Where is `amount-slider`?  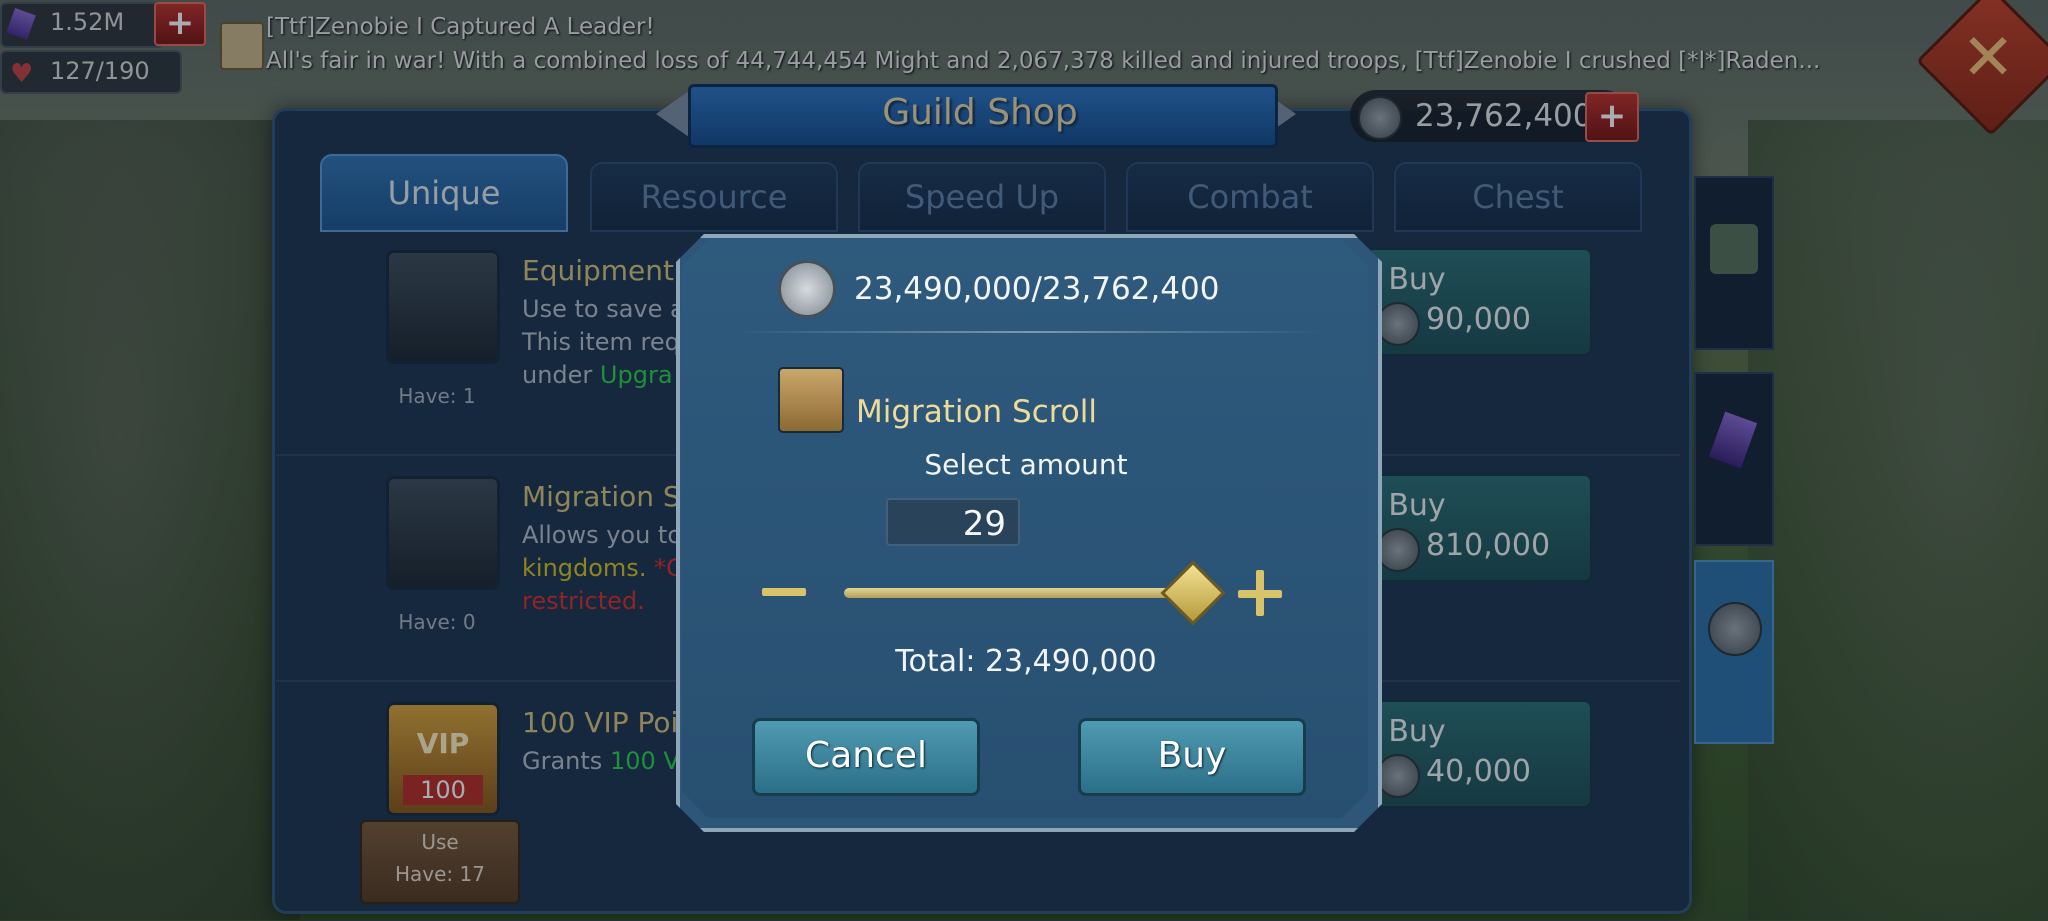
amount-slider is located at coordinates (1014, 593).